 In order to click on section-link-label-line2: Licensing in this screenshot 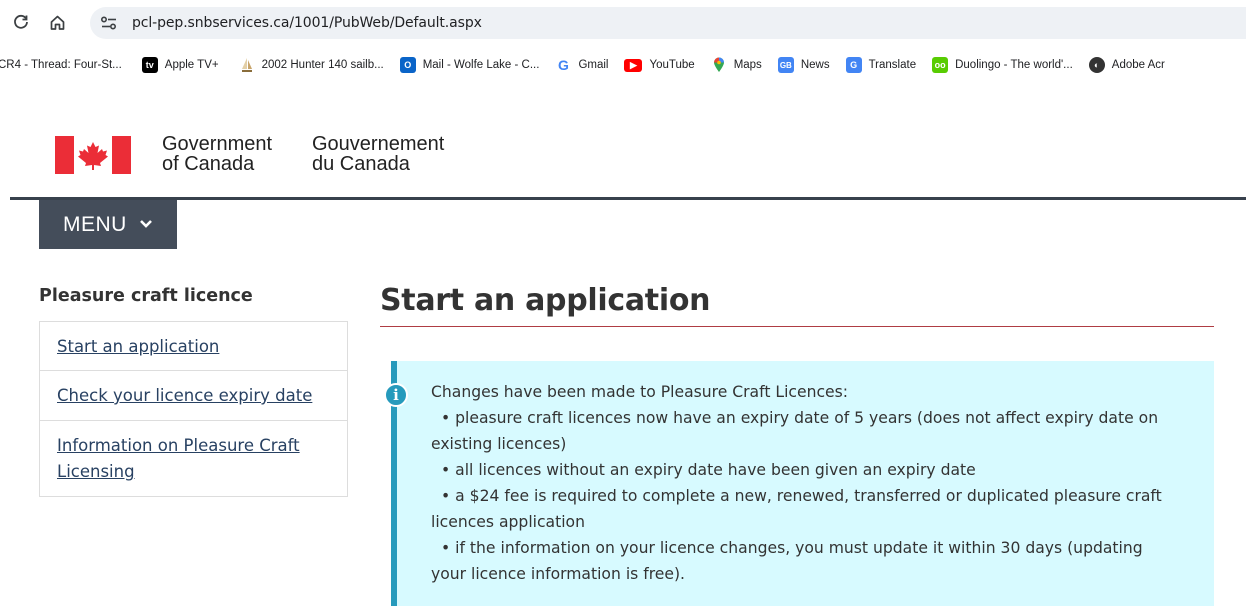, I will do `click(96, 471)`.